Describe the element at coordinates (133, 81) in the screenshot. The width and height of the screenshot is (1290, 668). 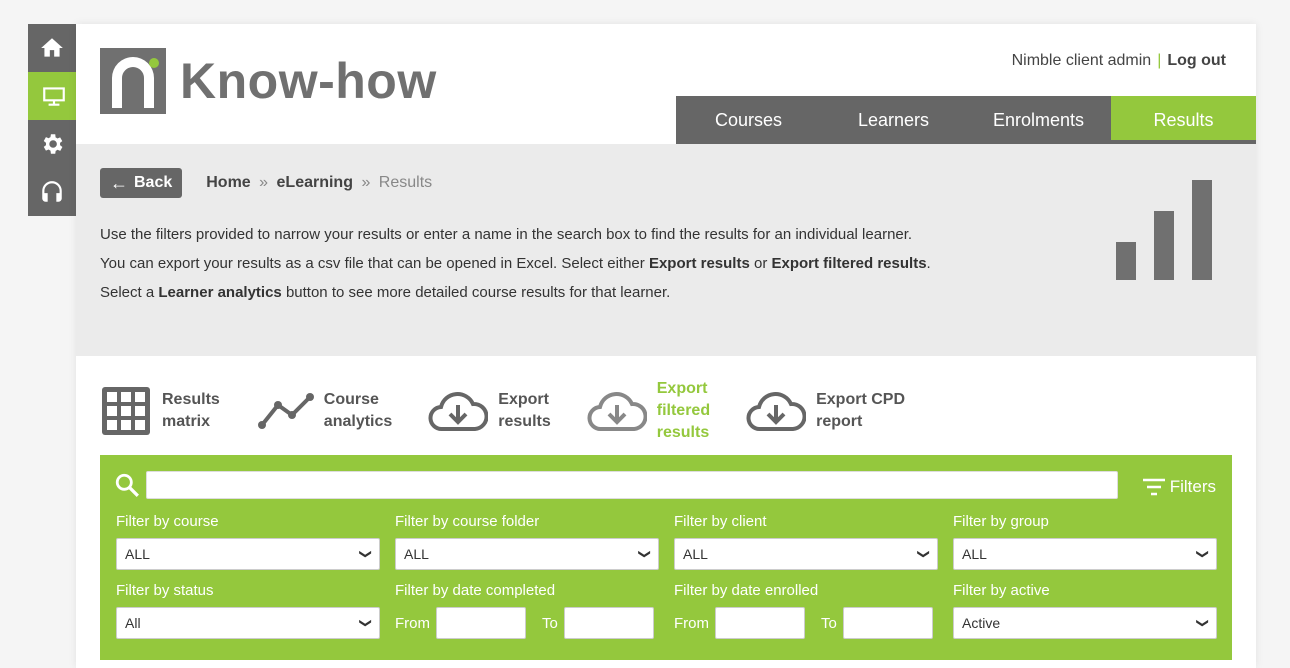
I see `know-how-logo-mark` at that location.